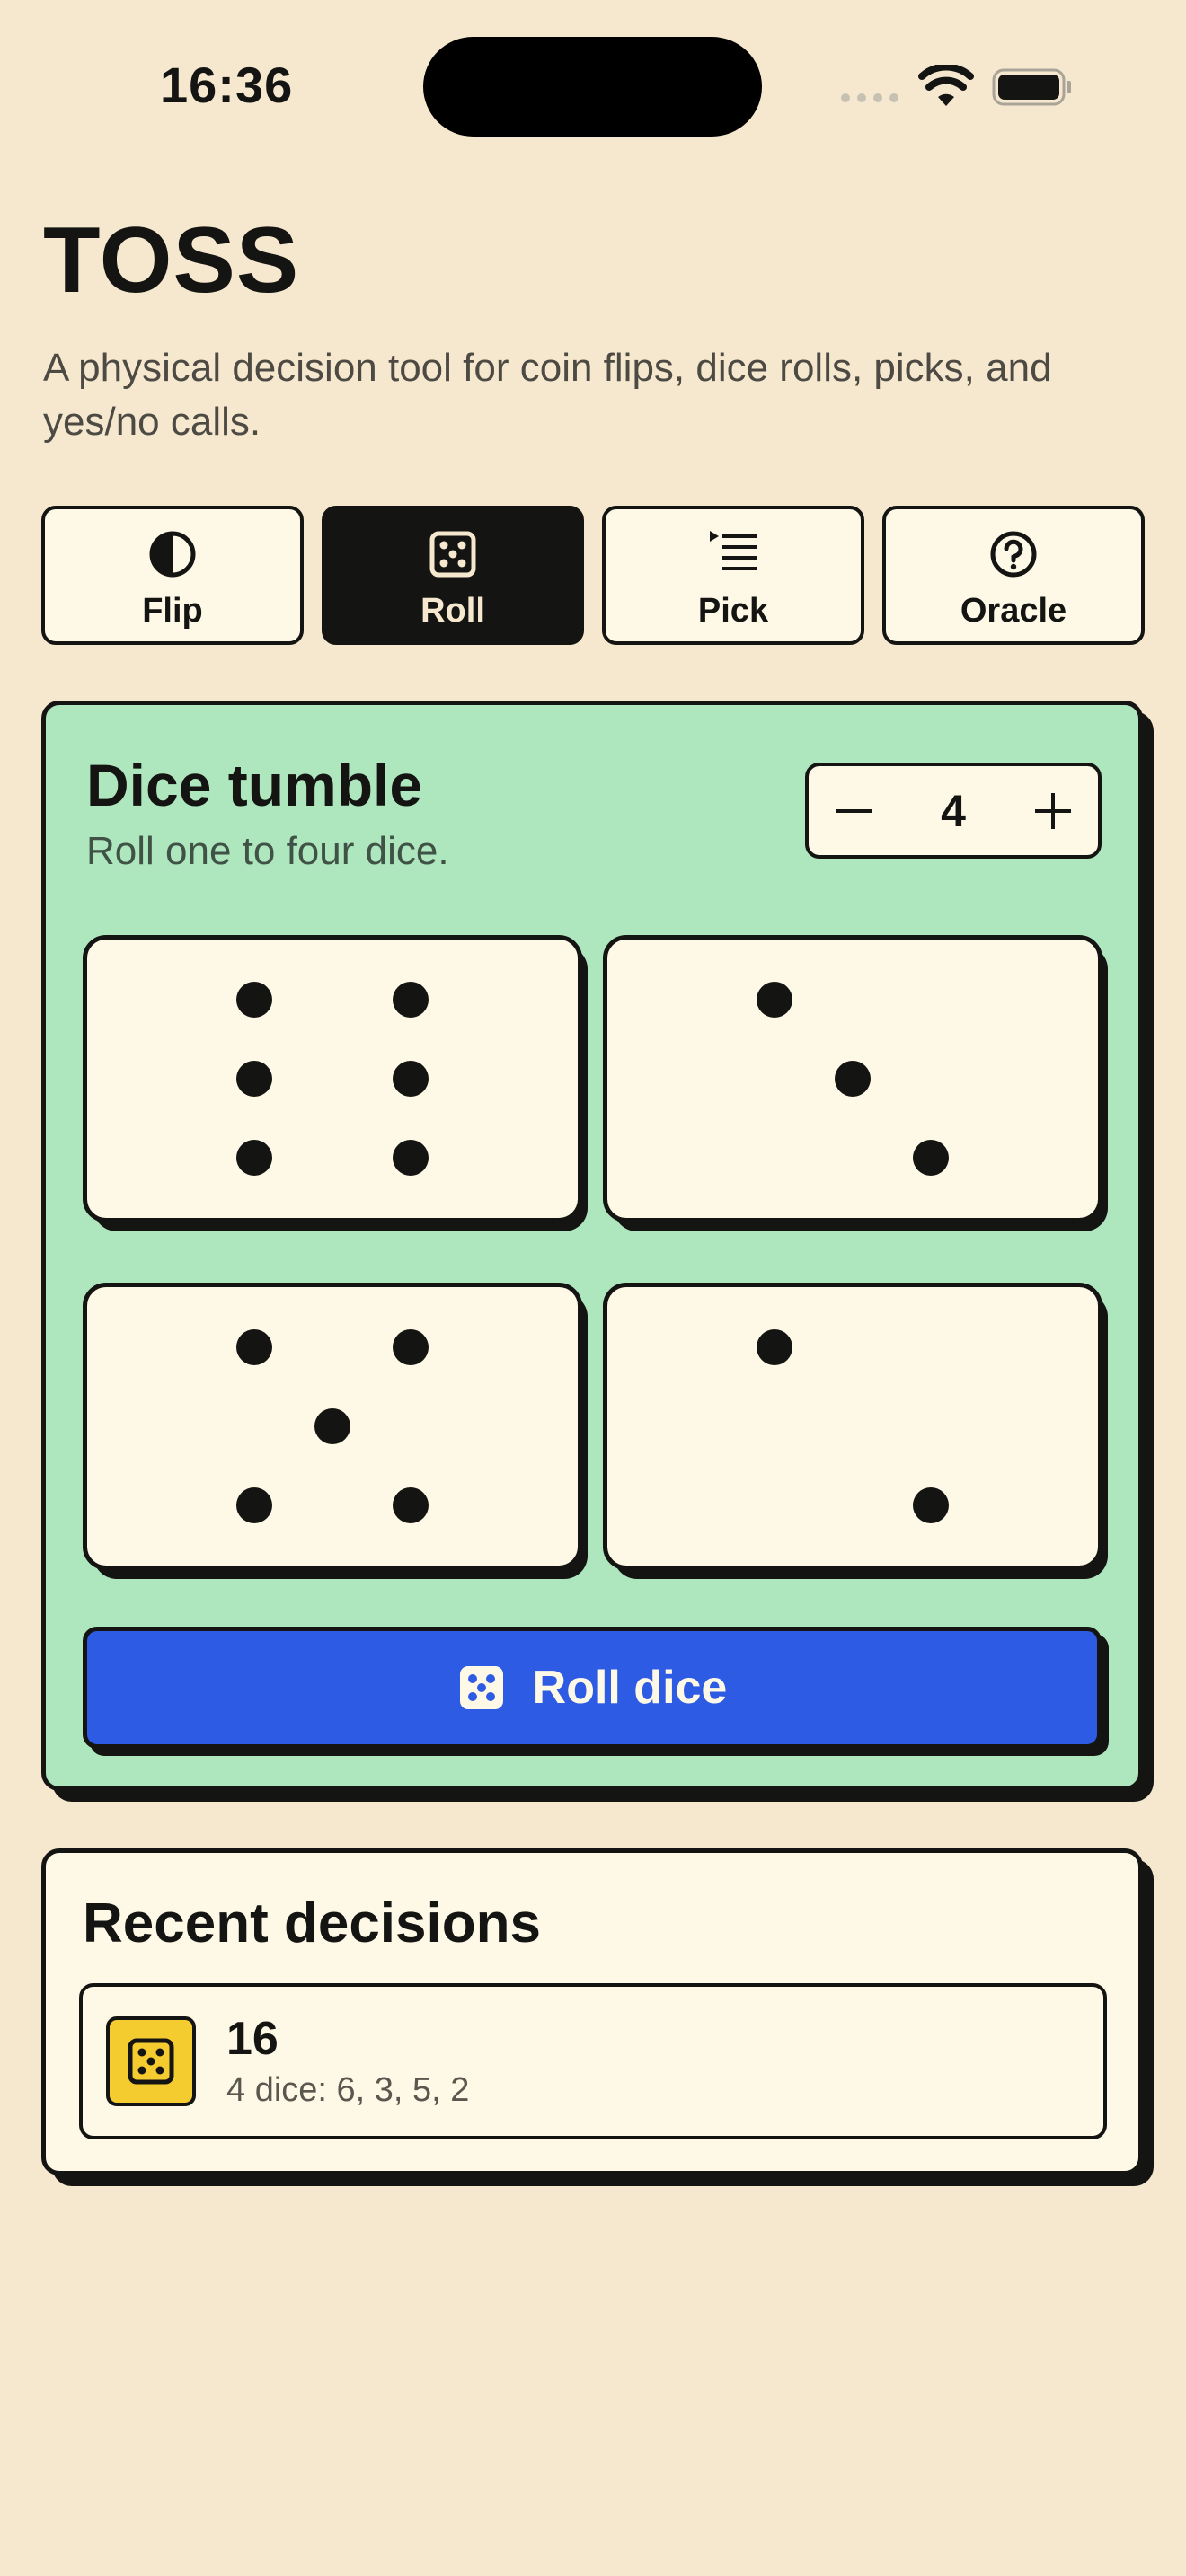 The width and height of the screenshot is (1186, 2576). Describe the element at coordinates (172, 554) in the screenshot. I see `half-circle-icon` at that location.